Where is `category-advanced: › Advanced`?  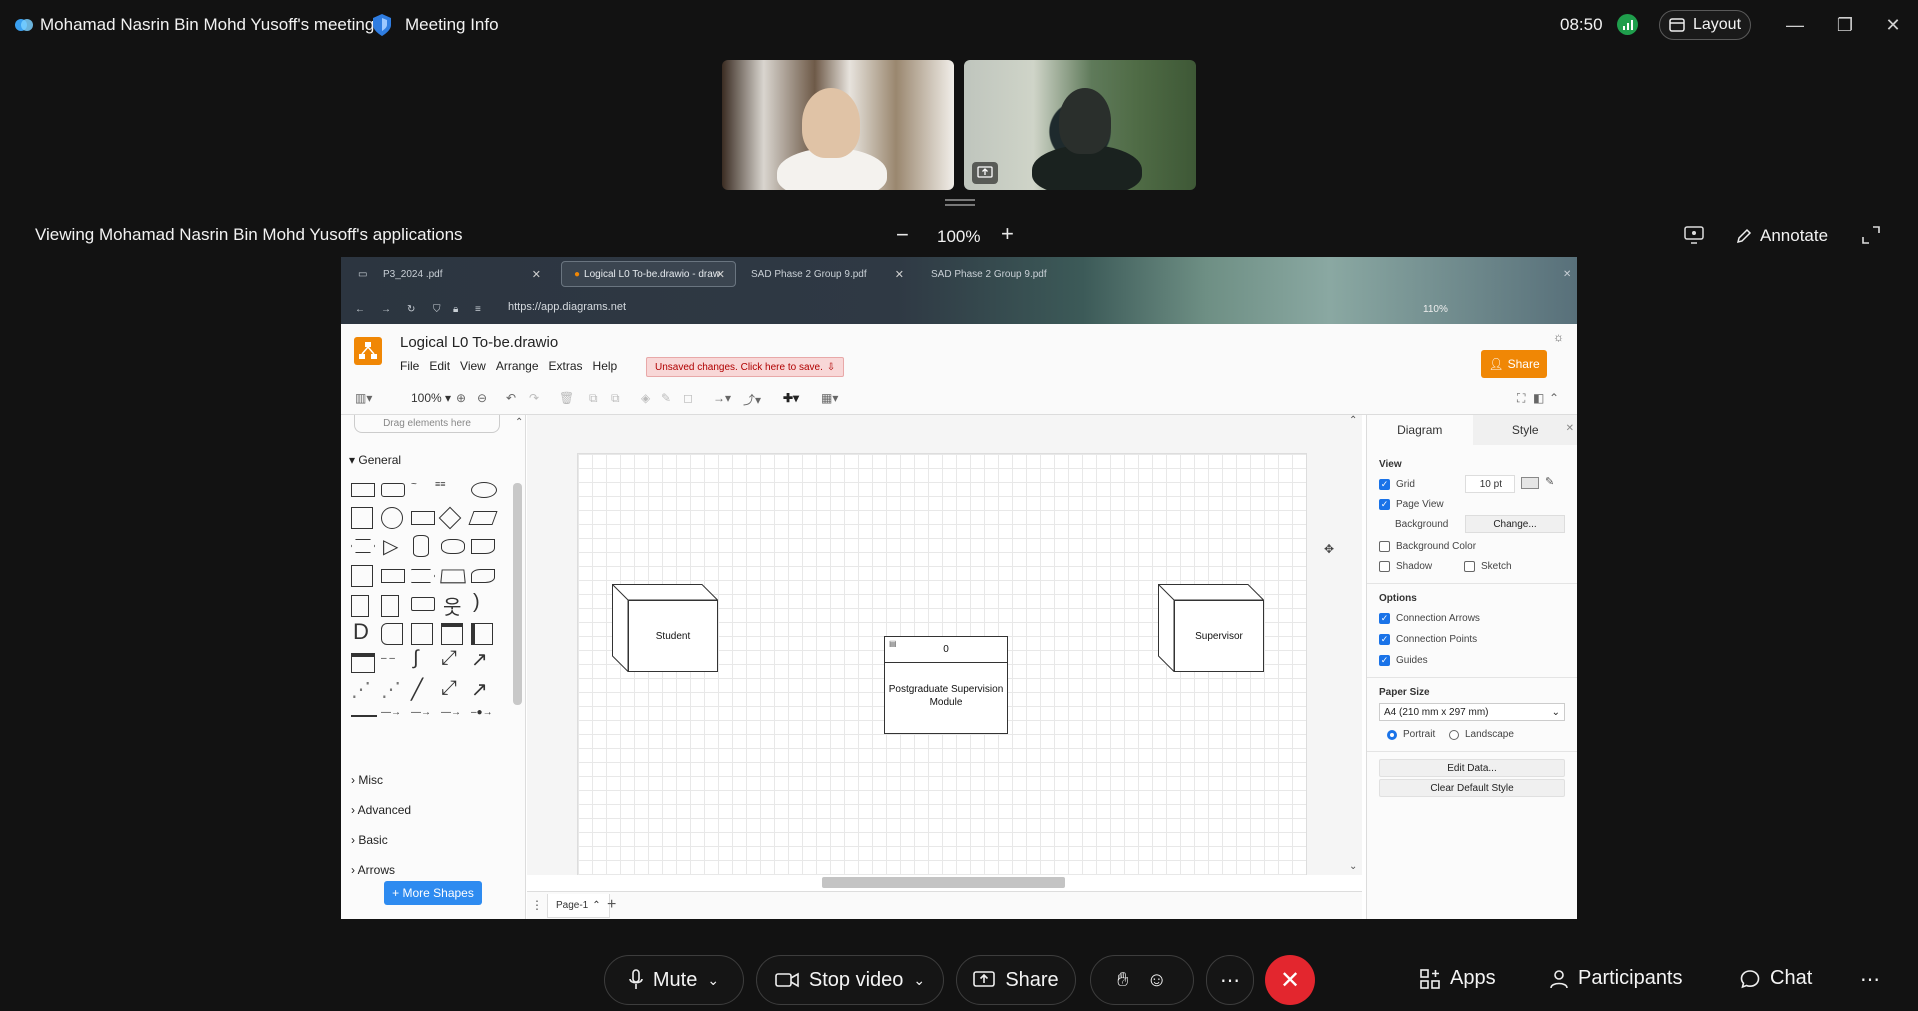 category-advanced: › Advanced is located at coordinates (381, 810).